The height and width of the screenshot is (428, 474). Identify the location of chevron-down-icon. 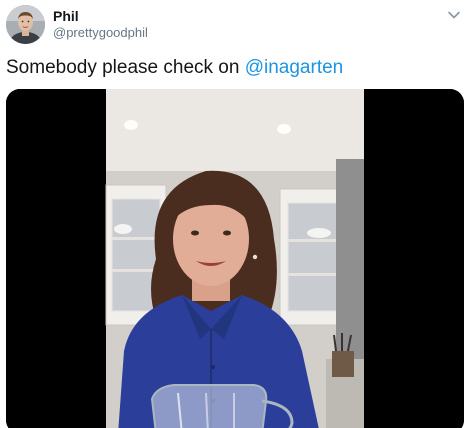
(454, 15).